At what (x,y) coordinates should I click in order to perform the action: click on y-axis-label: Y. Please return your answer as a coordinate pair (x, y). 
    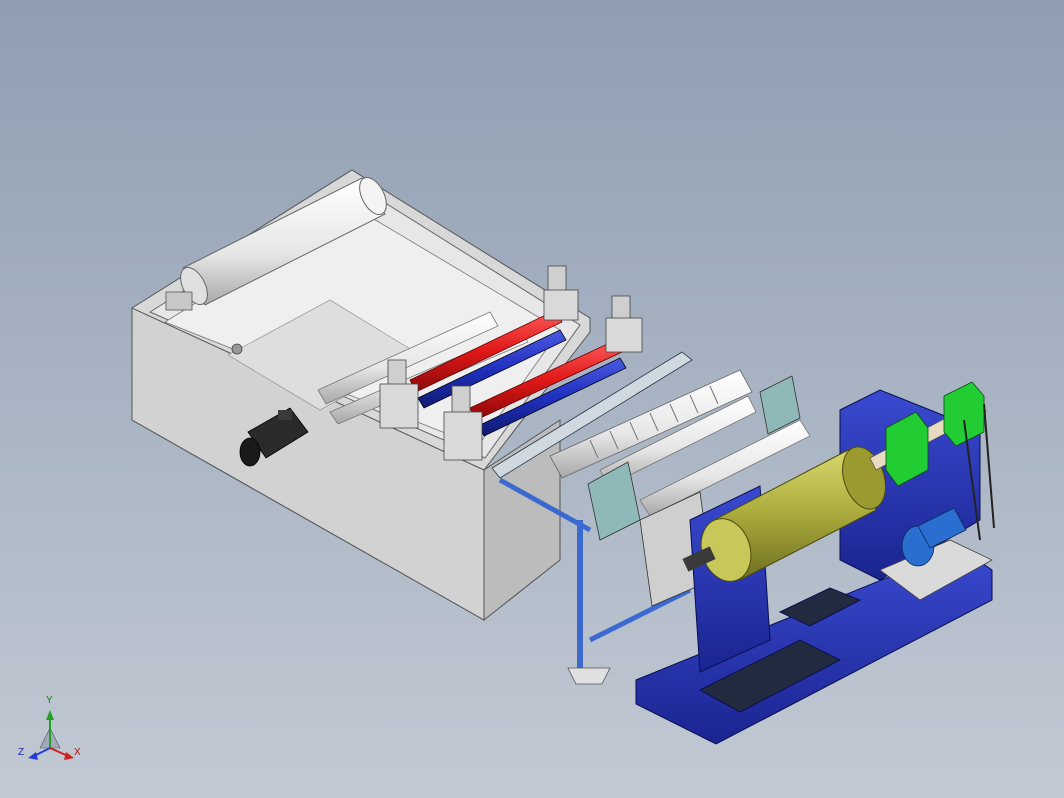
    Looking at the image, I should click on (49, 700).